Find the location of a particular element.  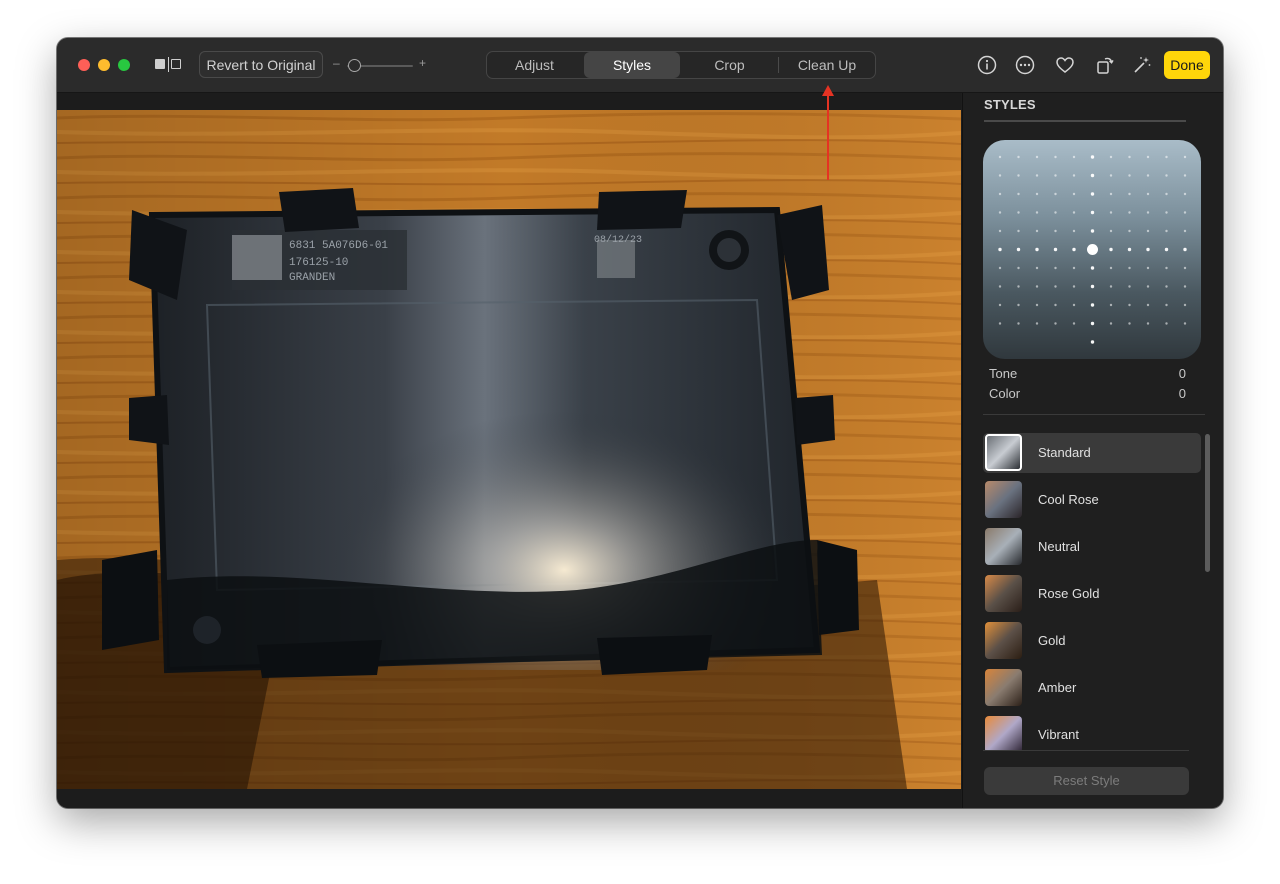

style-tone-color-pad is located at coordinates (1092, 249).